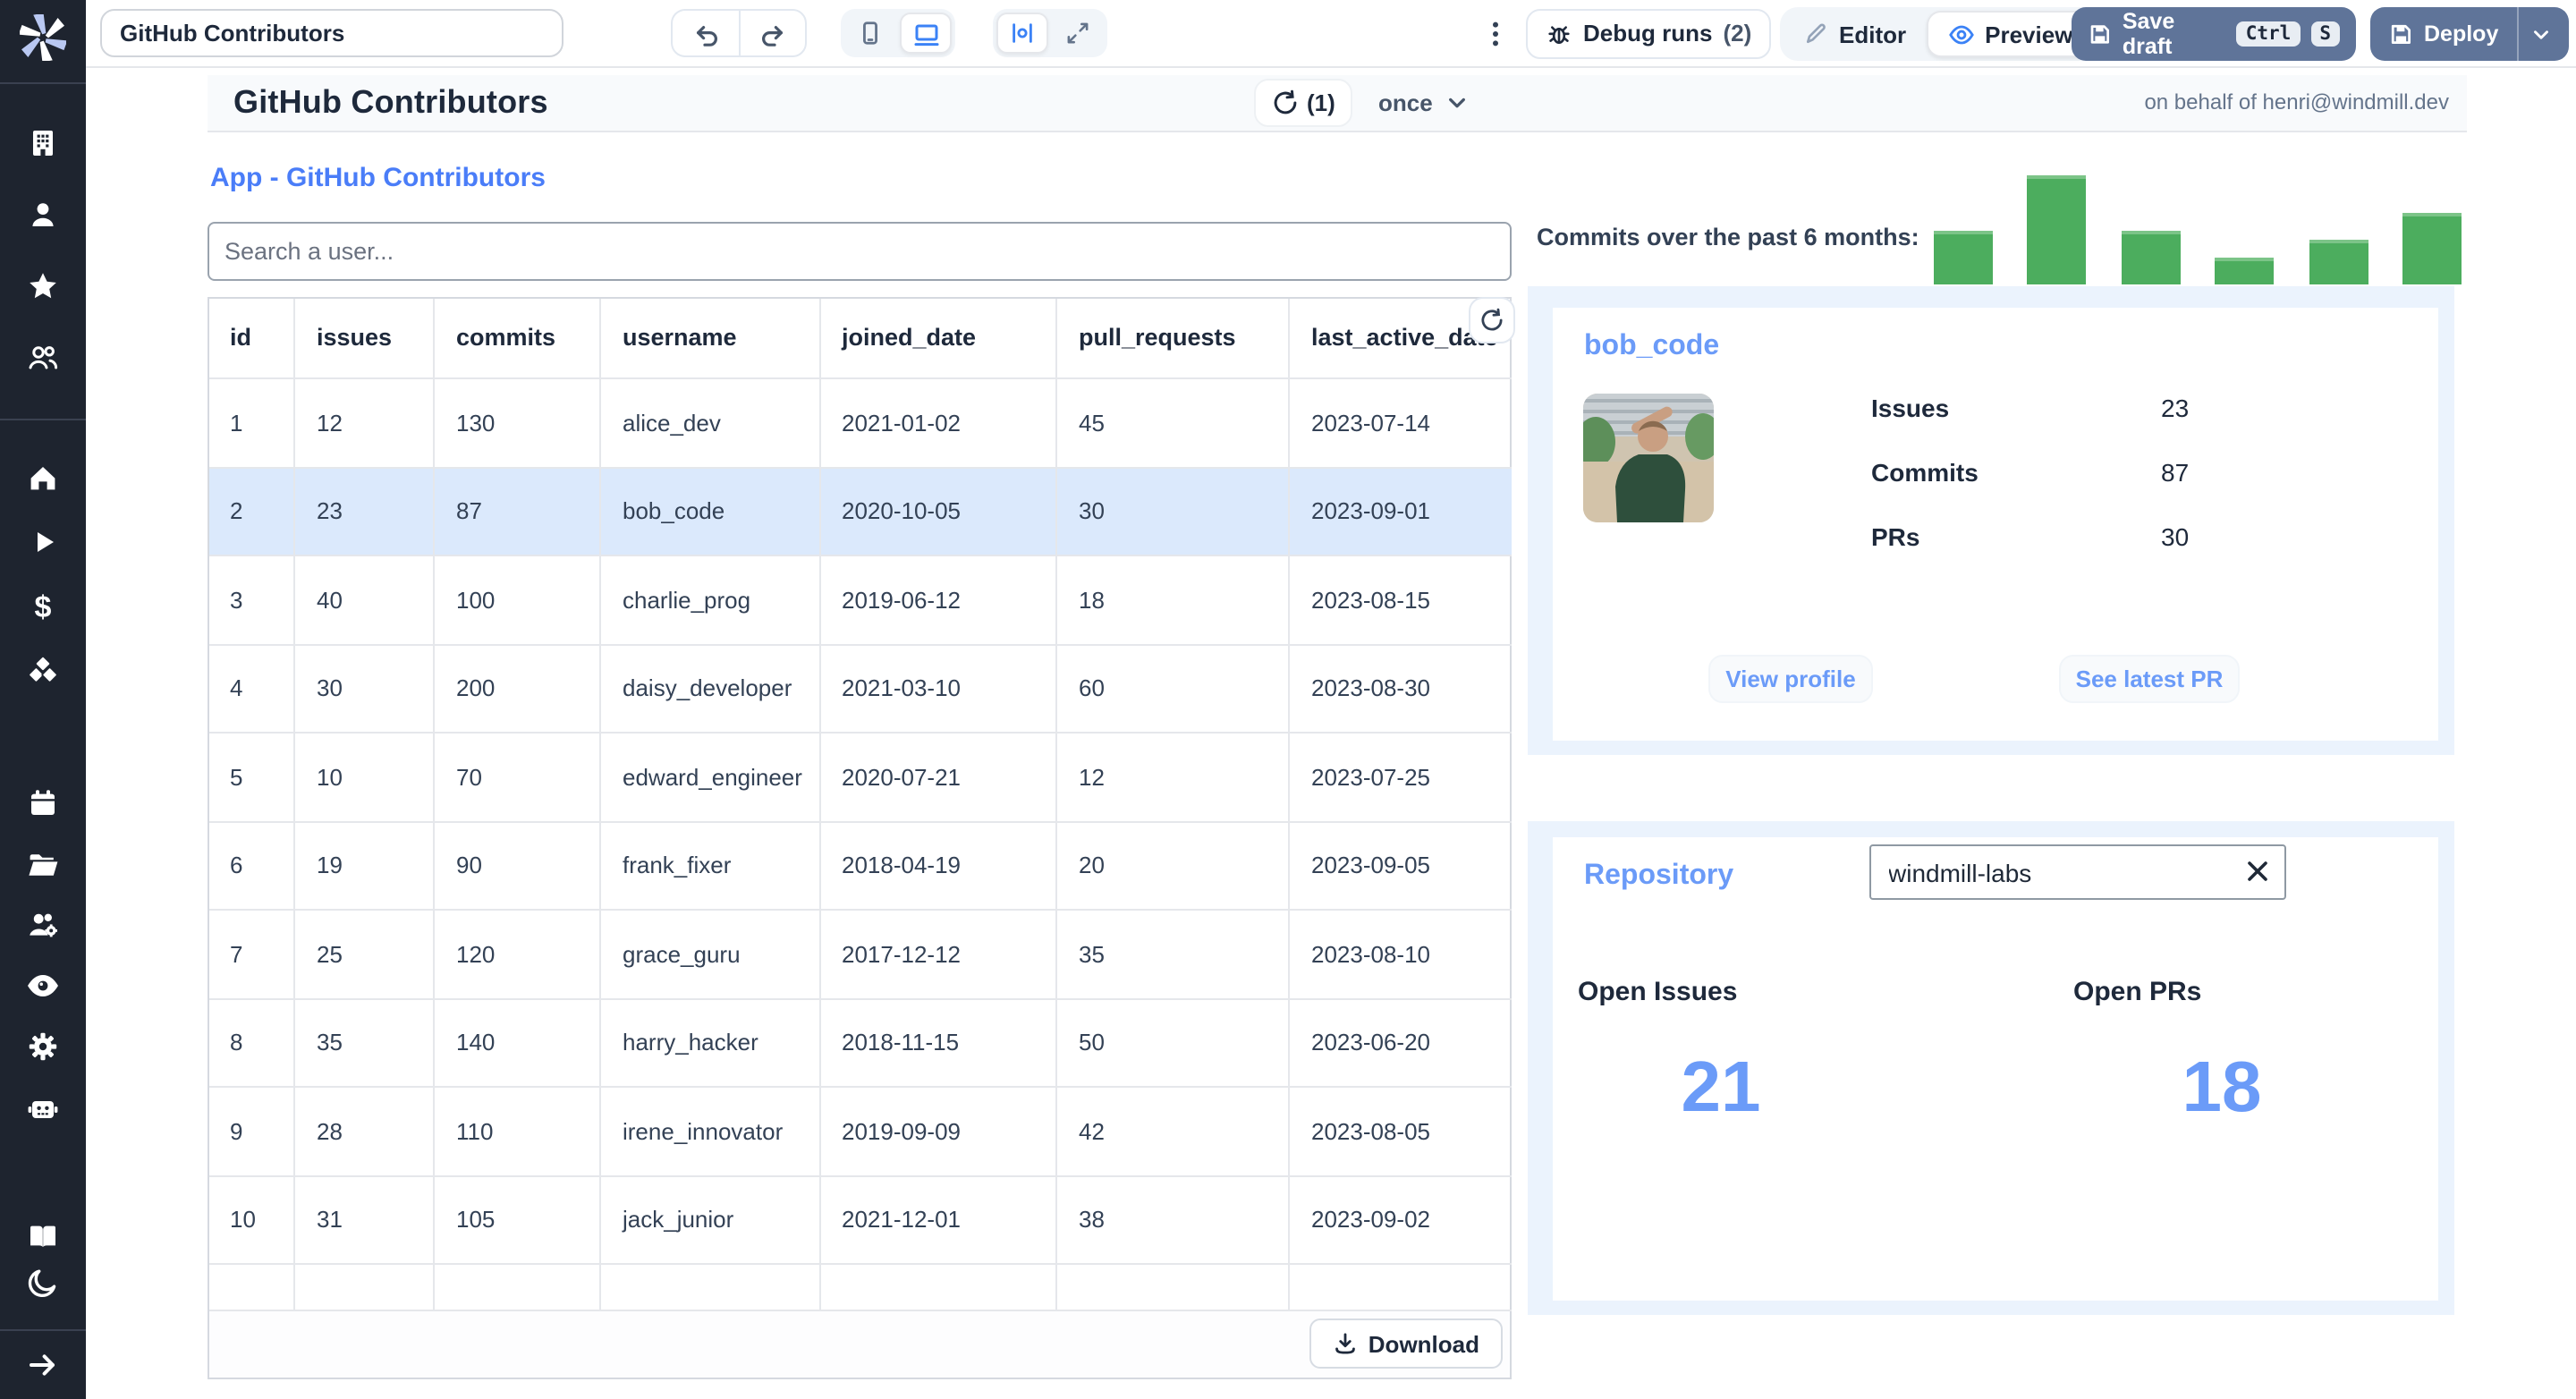  I want to click on home-icon, so click(42, 477).